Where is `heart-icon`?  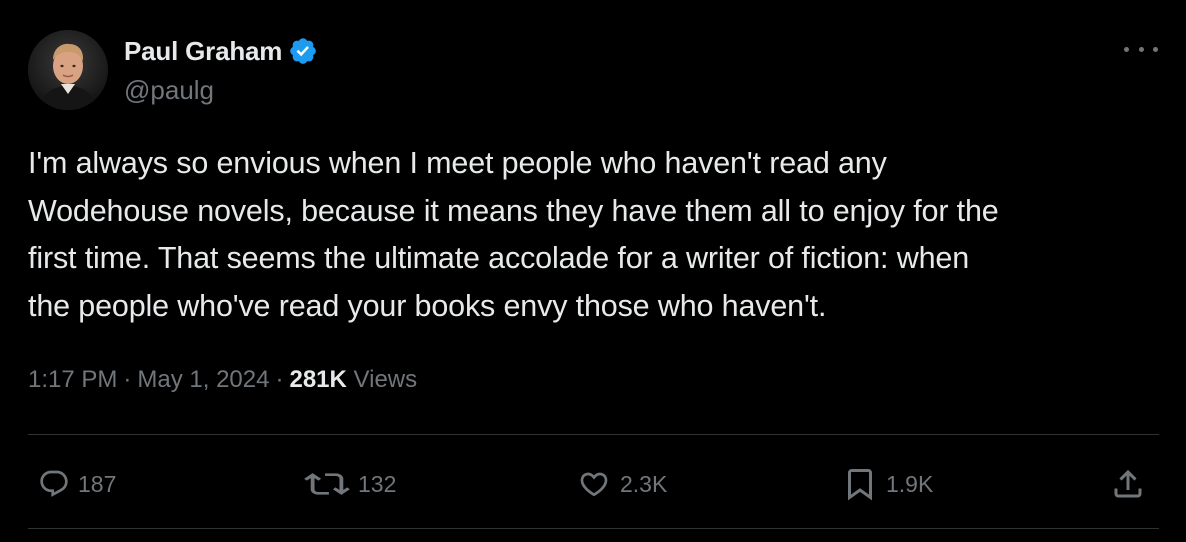
heart-icon is located at coordinates (594, 484).